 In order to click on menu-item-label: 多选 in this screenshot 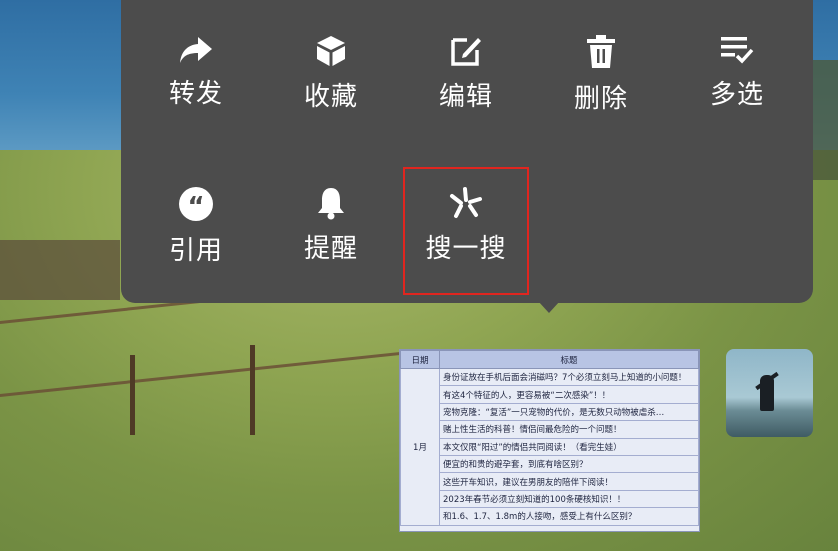, I will do `click(736, 95)`.